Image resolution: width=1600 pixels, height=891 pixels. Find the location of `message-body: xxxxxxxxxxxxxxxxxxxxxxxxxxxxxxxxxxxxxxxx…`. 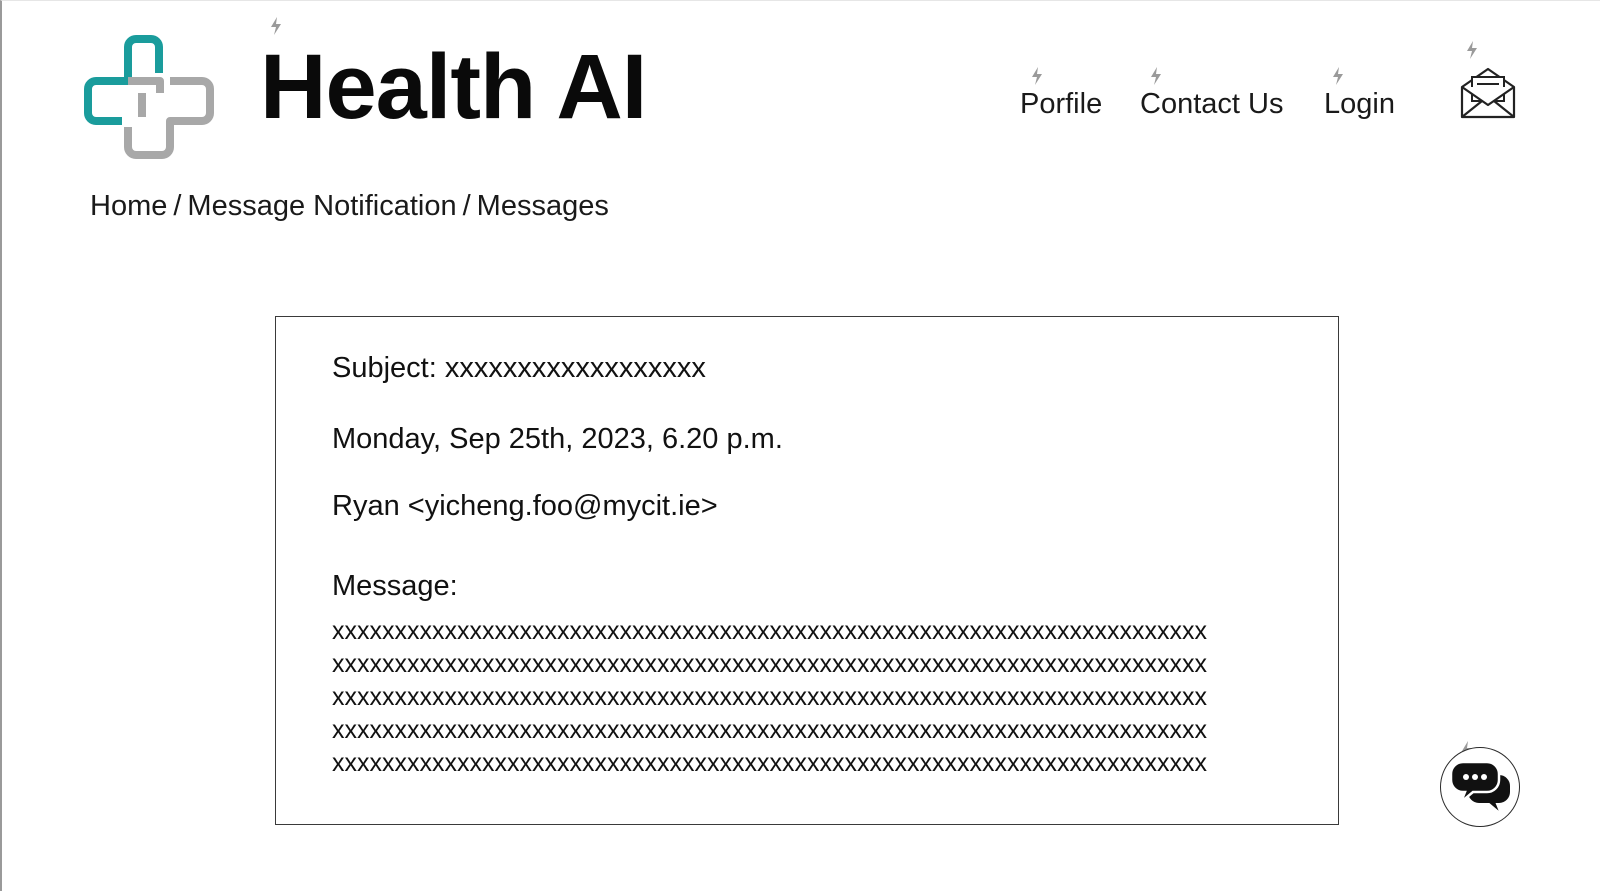

message-body: xxxxxxxxxxxxxxxxxxxxxxxxxxxxxxxxxxxxxxxx… is located at coordinates (802, 697).